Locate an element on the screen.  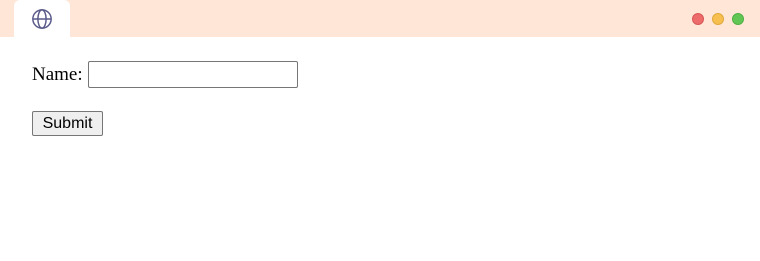
globe-icon is located at coordinates (42, 19).